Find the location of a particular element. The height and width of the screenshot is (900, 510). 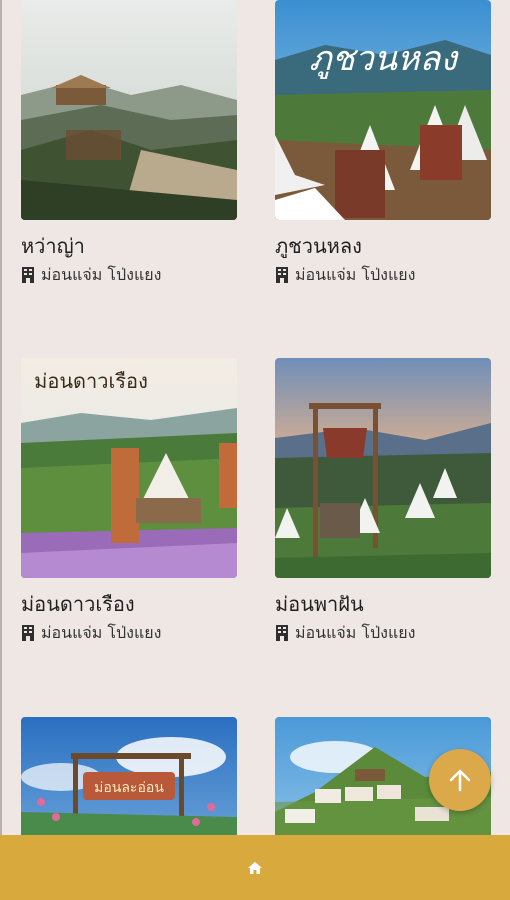

scroll-to-top-button is located at coordinates (460, 780).